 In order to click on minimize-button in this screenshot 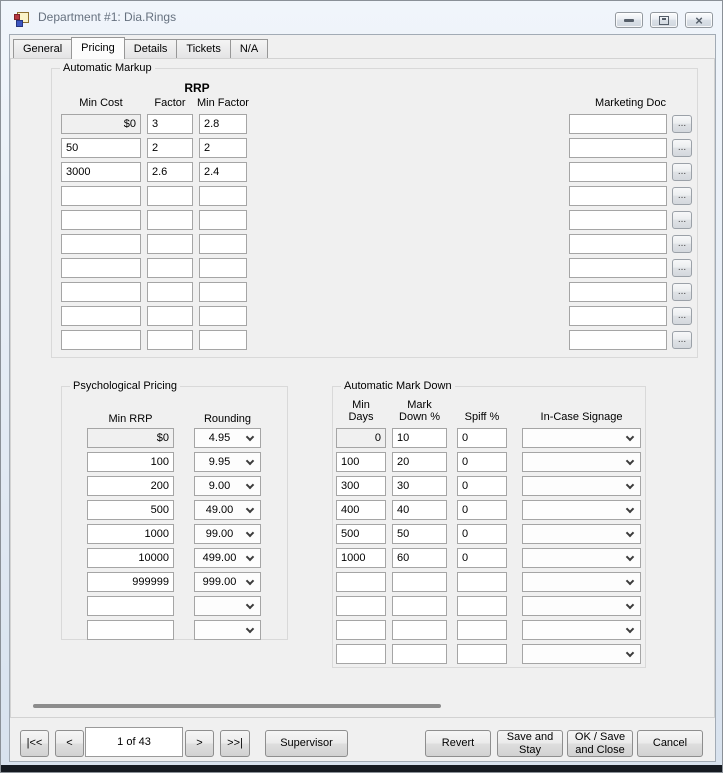, I will do `click(629, 20)`.